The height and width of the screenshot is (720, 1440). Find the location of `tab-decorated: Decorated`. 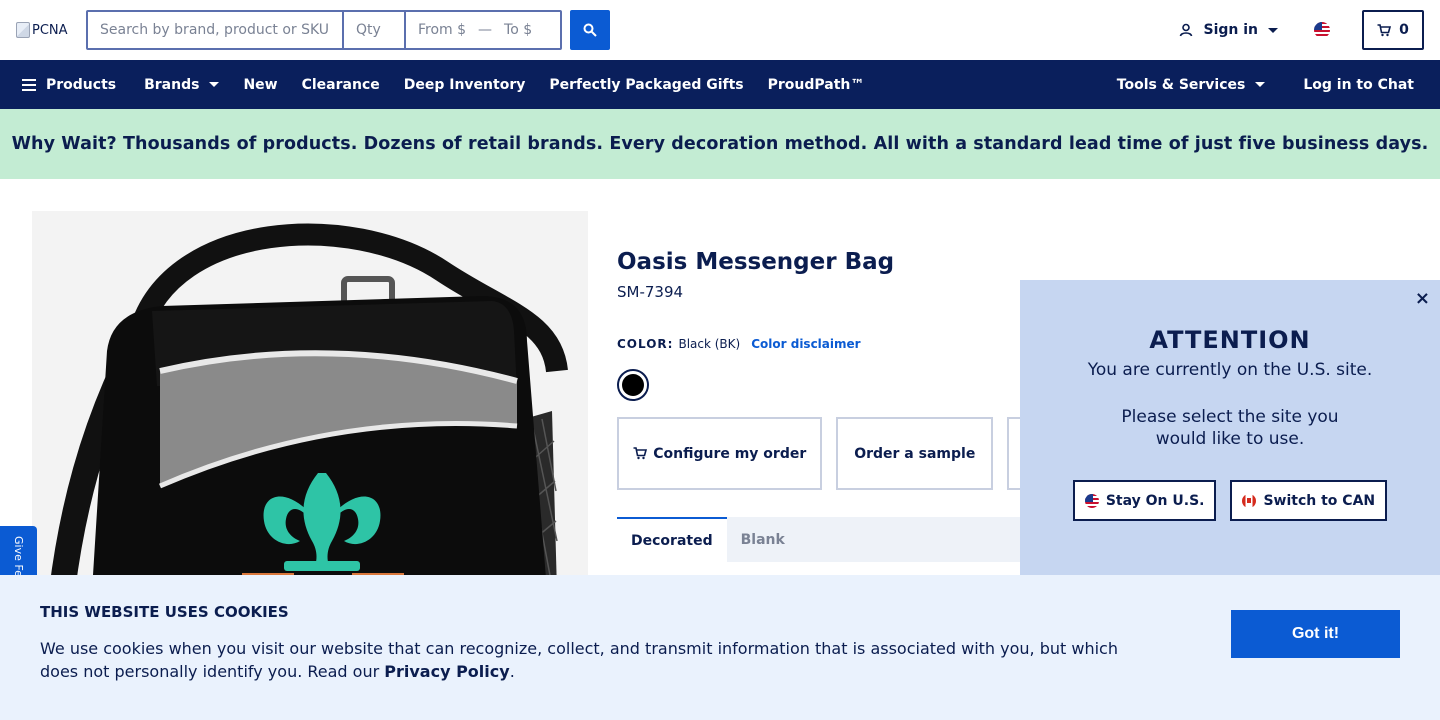

tab-decorated: Decorated is located at coordinates (672, 539).